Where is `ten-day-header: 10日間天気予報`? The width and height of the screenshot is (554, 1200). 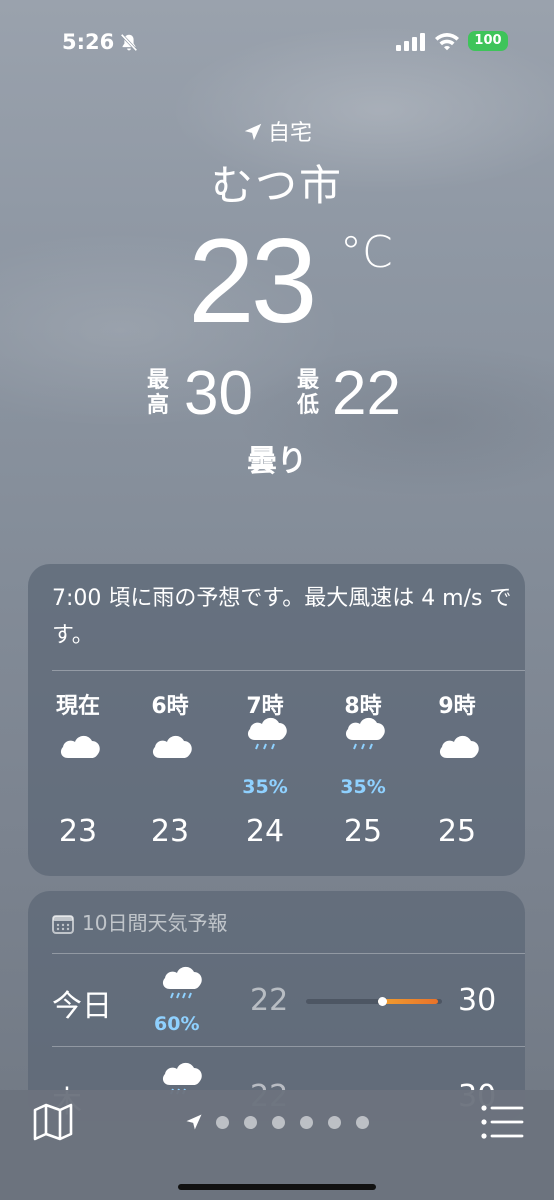 ten-day-header: 10日間天気予報 is located at coordinates (139, 921).